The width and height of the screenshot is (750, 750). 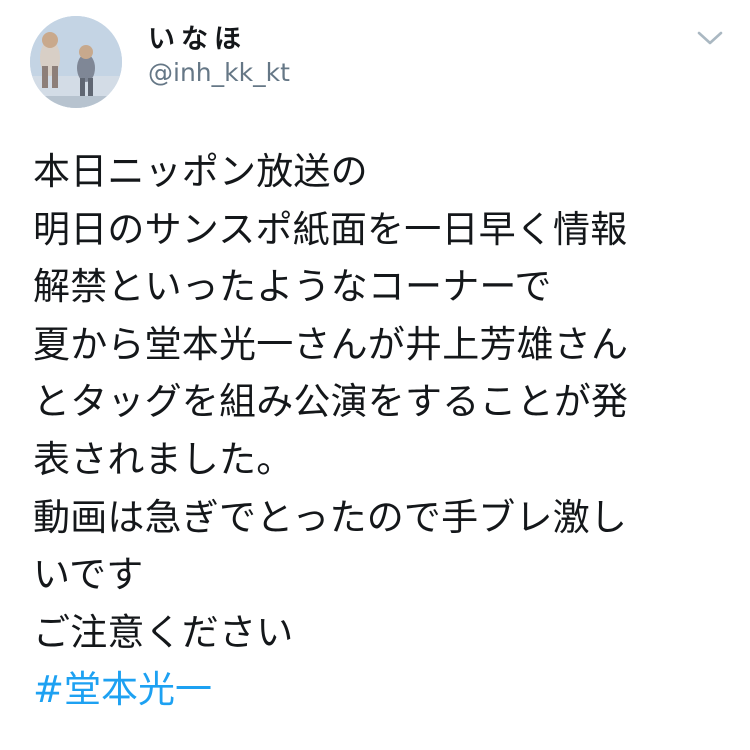 I want to click on chevron-down-icon, so click(x=710, y=38).